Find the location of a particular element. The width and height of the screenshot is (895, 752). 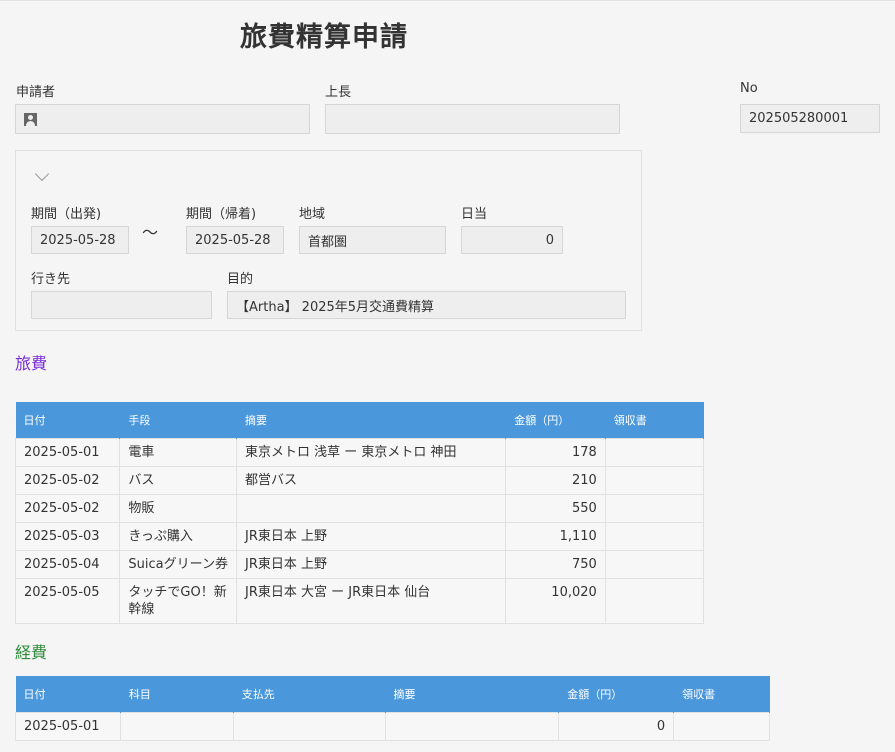

end-date-field: 2025-05-28 is located at coordinates (235, 240).